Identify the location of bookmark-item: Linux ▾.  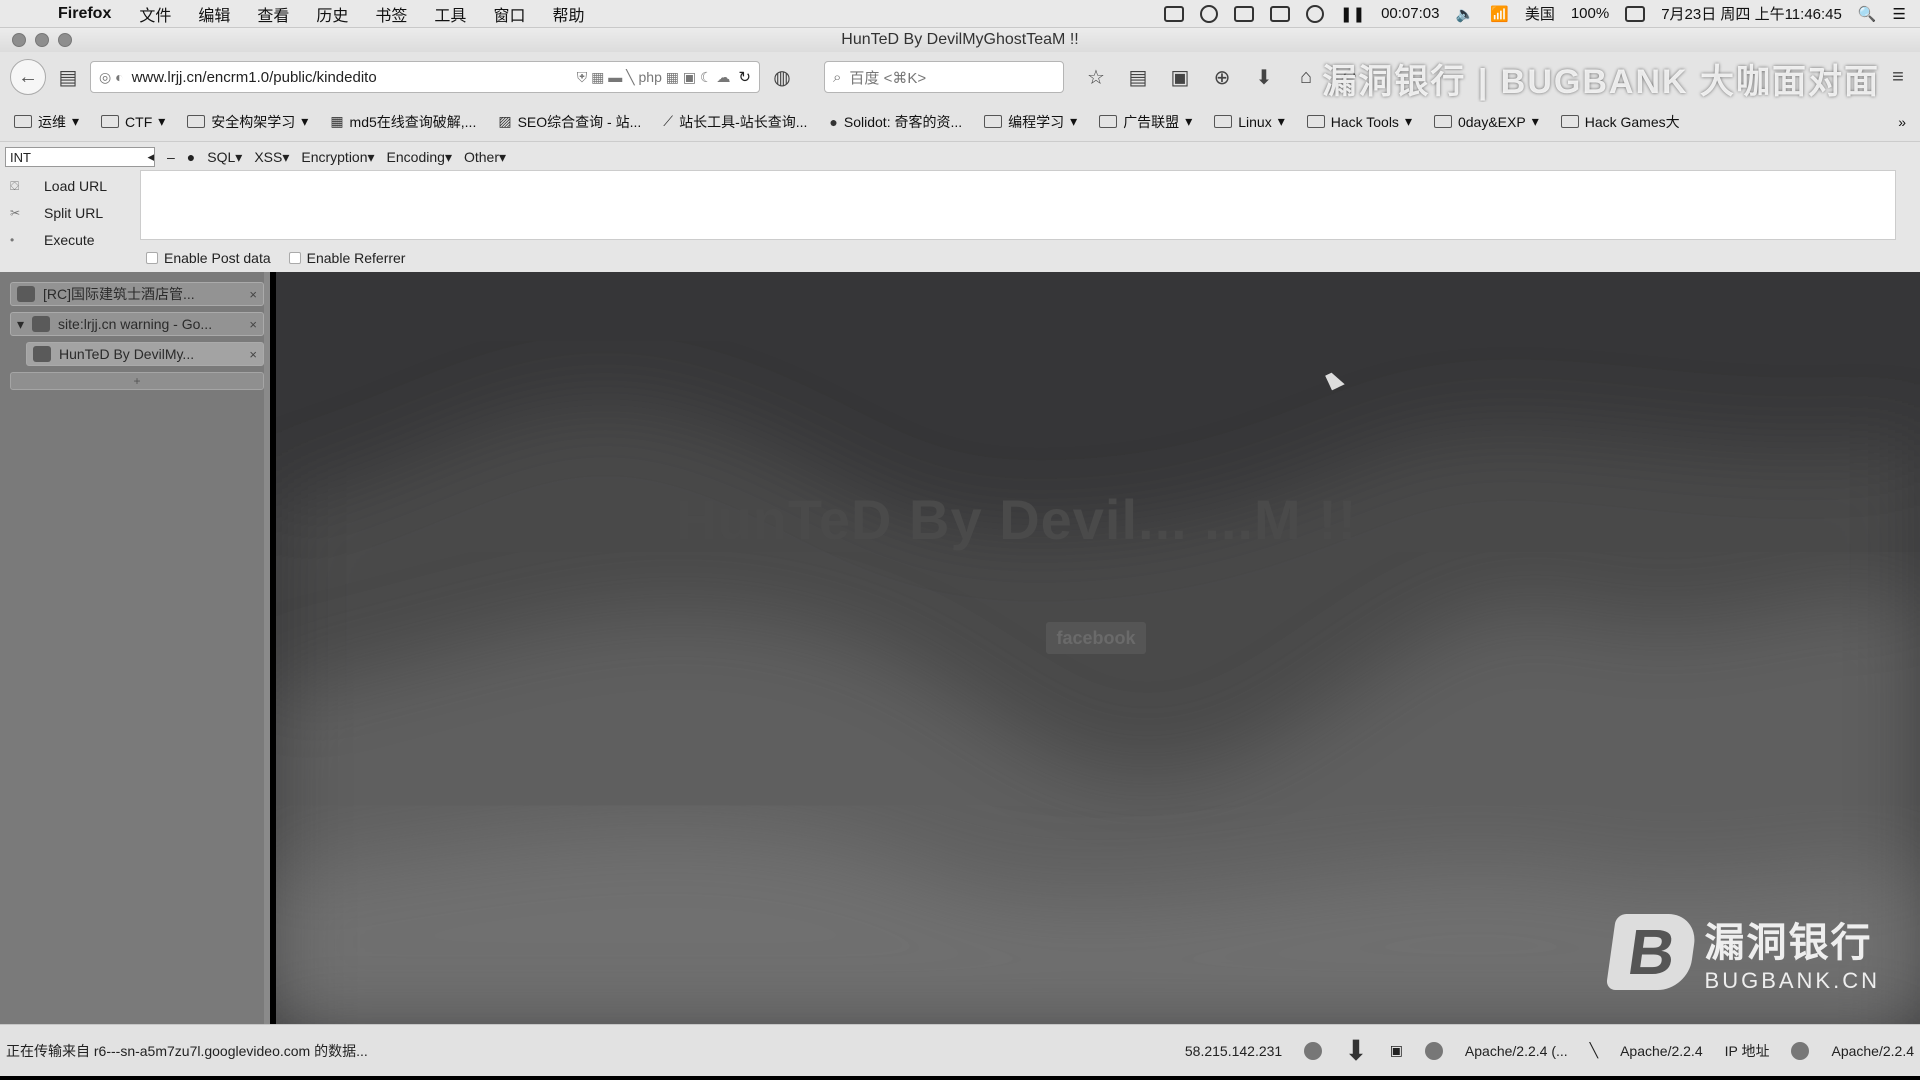
(1249, 121).